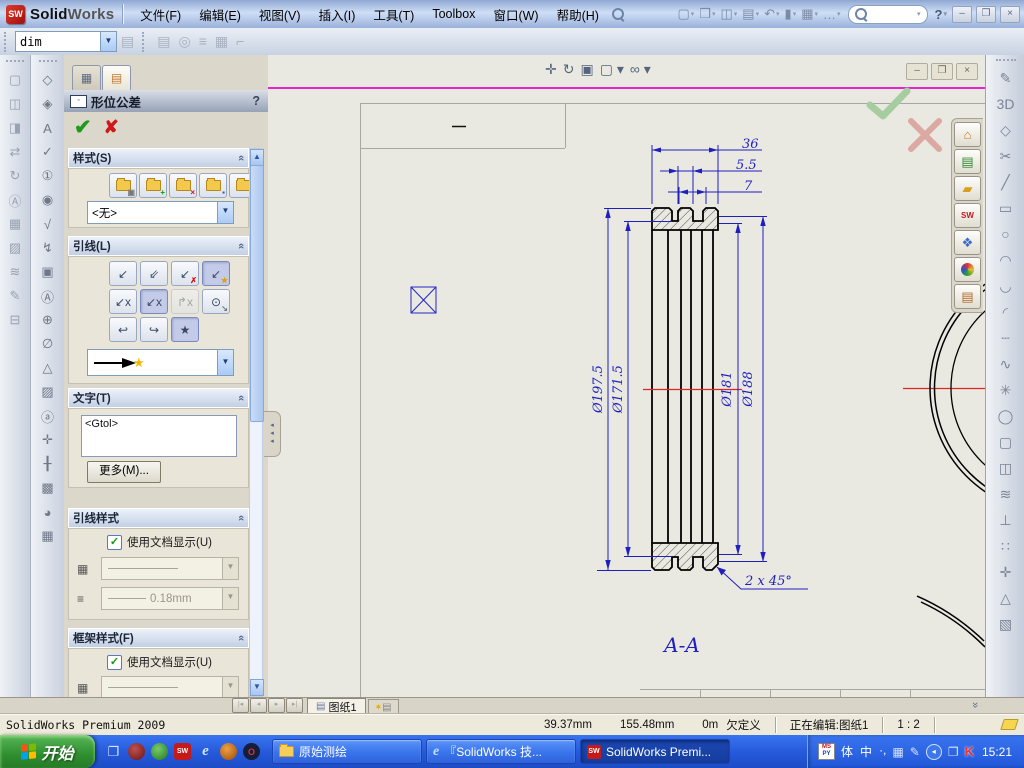 This screenshot has width=1024, height=768. I want to click on minimize-button: –, so click(962, 14).